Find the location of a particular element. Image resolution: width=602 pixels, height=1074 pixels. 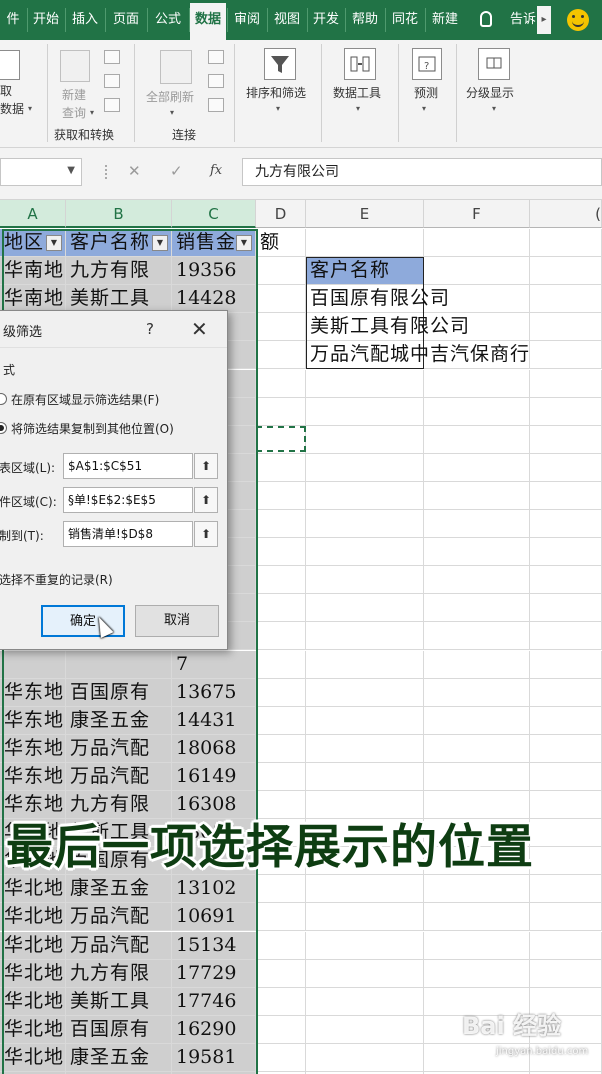

tab-0: 件 is located at coordinates (13, 20).